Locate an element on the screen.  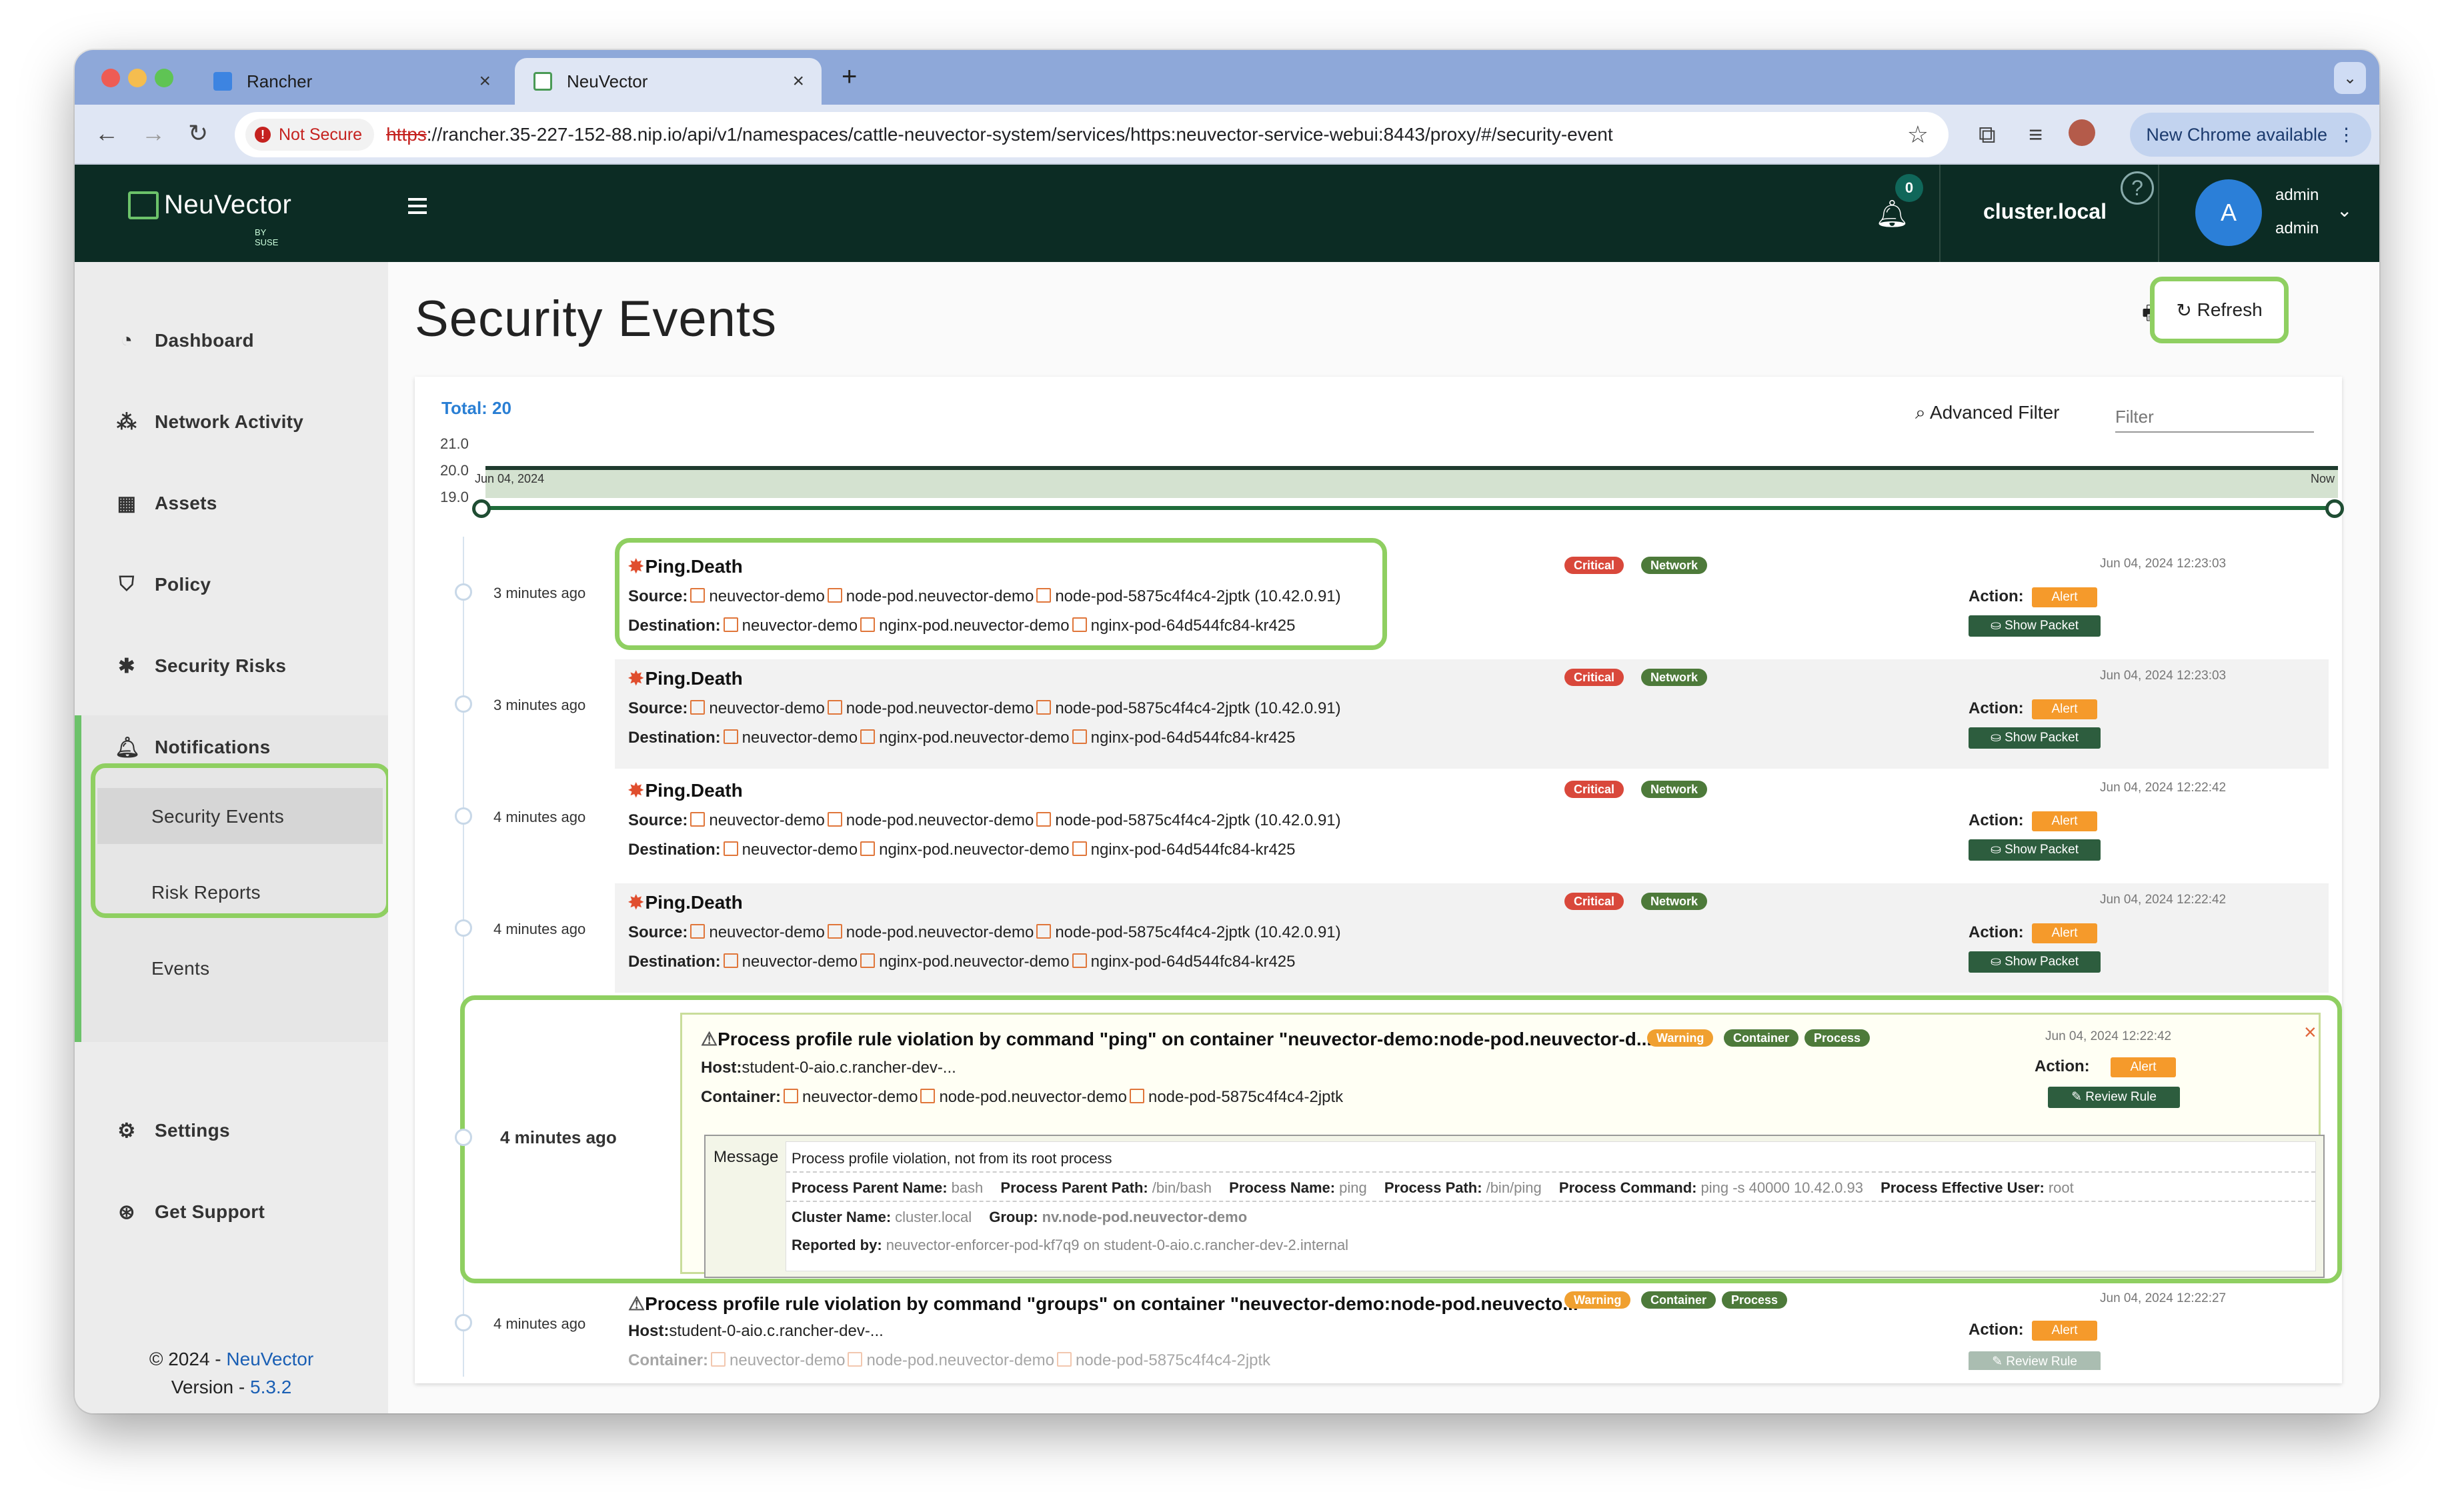
bell-icon: 🔔︎ is located at coordinates (1892, 213).